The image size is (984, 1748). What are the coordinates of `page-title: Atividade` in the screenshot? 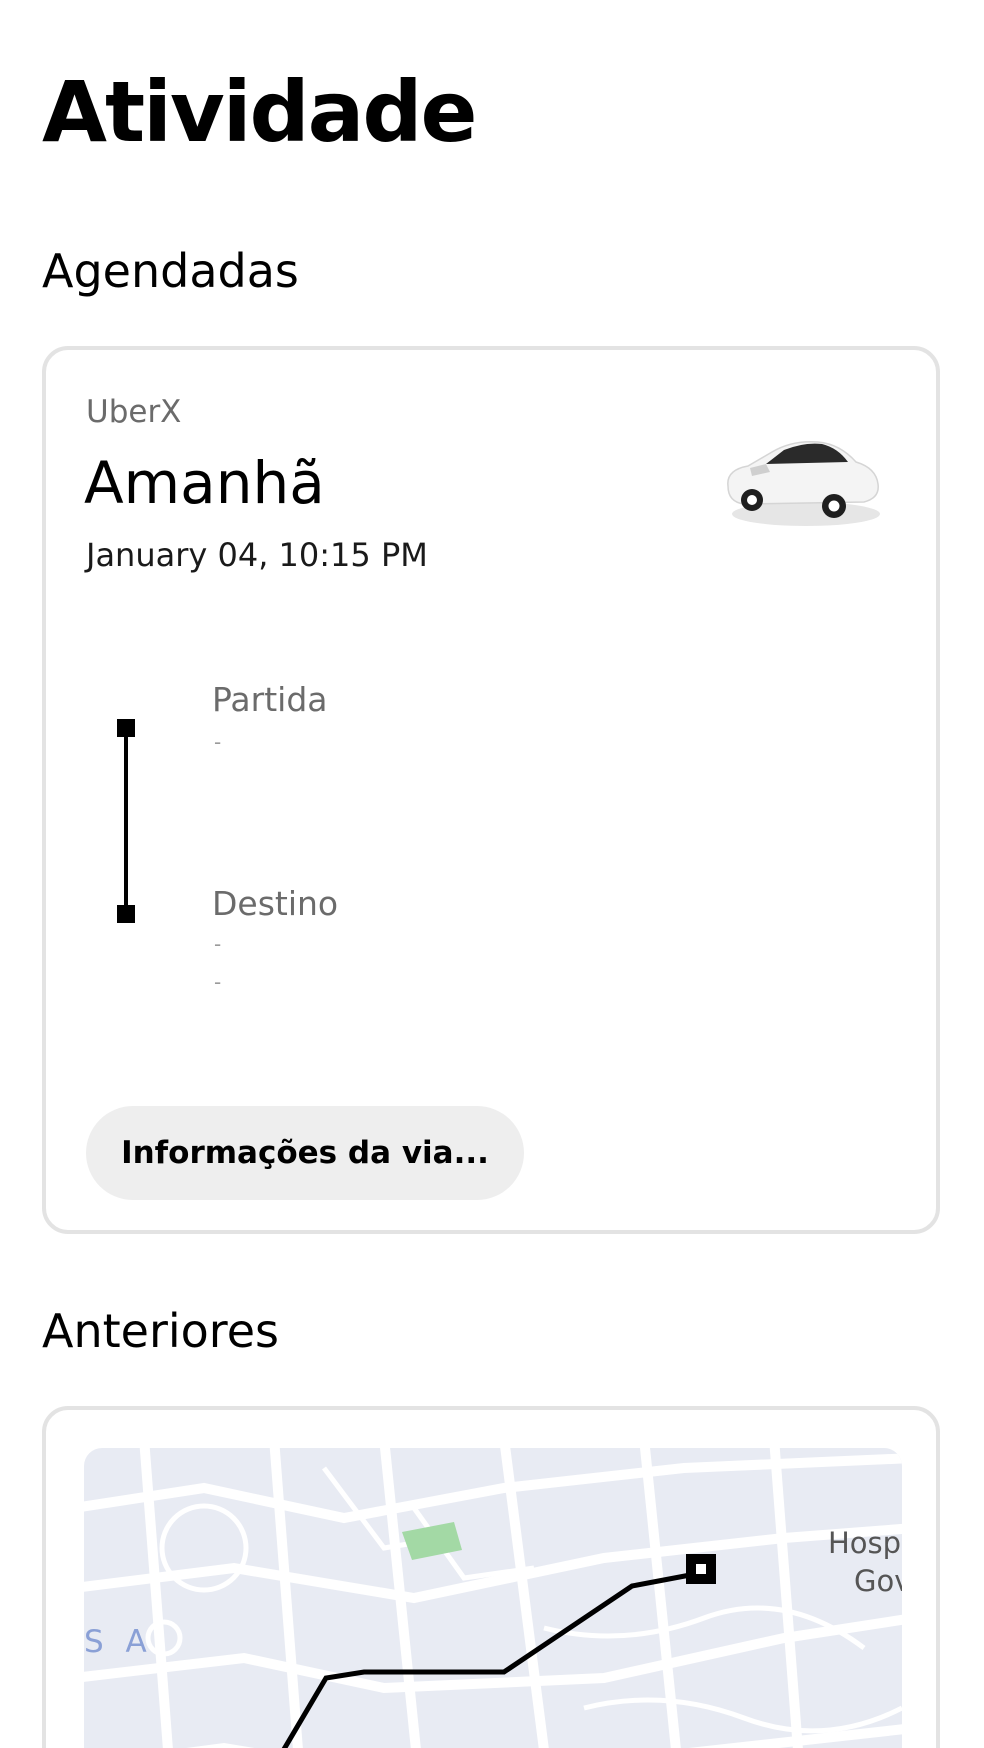 It's located at (259, 112).